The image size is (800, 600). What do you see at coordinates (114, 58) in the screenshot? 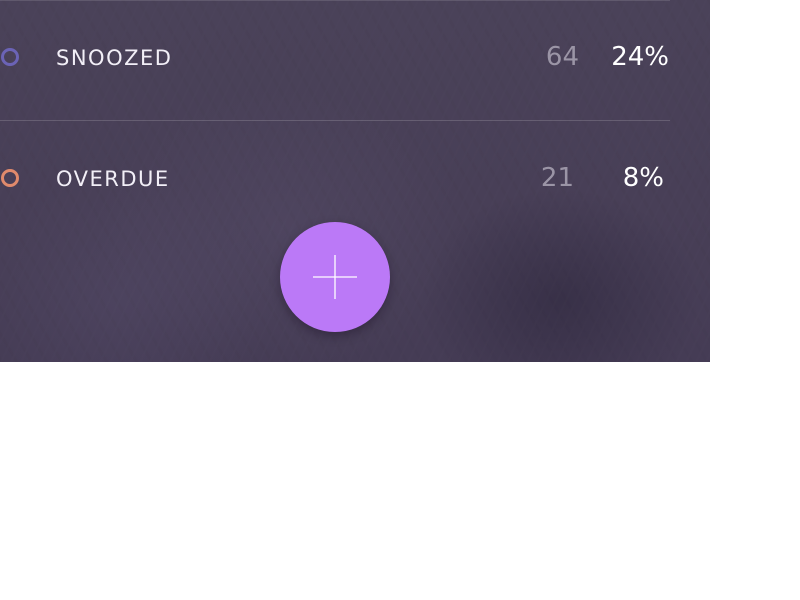
I see `snoozed-label: SNOOZED` at bounding box center [114, 58].